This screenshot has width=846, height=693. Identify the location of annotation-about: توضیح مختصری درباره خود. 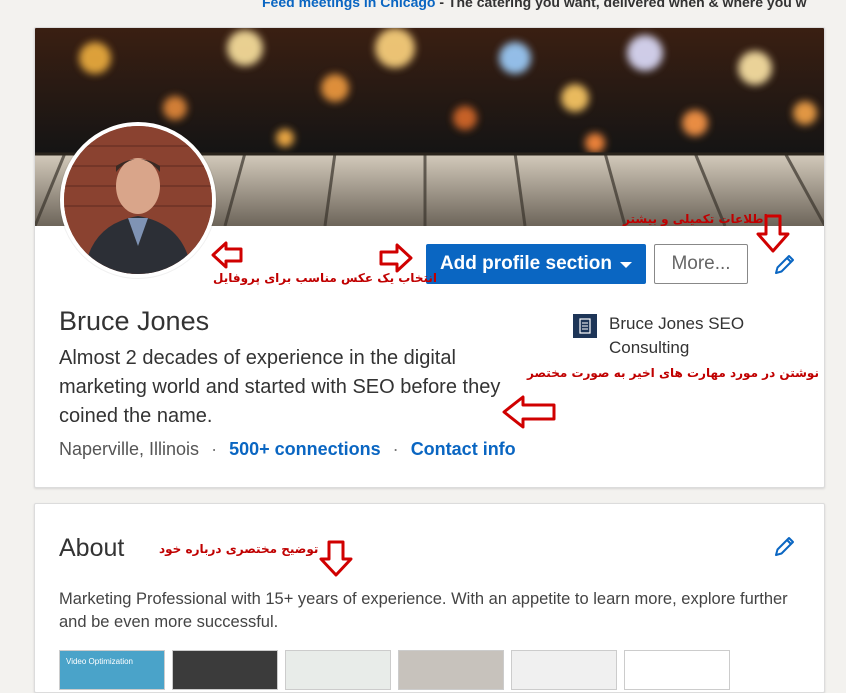
(239, 549).